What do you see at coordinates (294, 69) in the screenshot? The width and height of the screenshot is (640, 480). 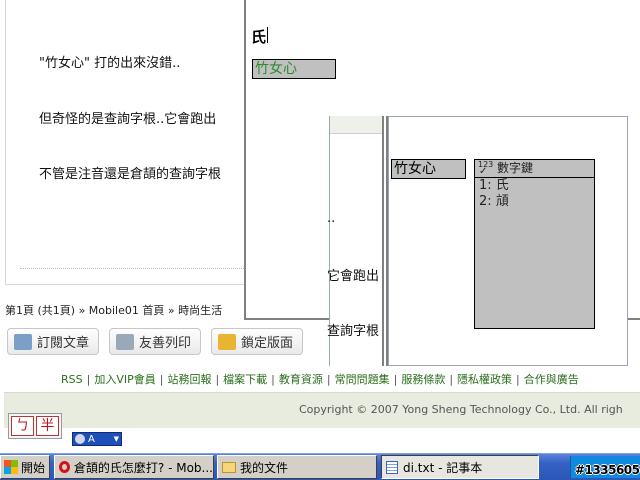 I see `composition-window: 竹女心` at bounding box center [294, 69].